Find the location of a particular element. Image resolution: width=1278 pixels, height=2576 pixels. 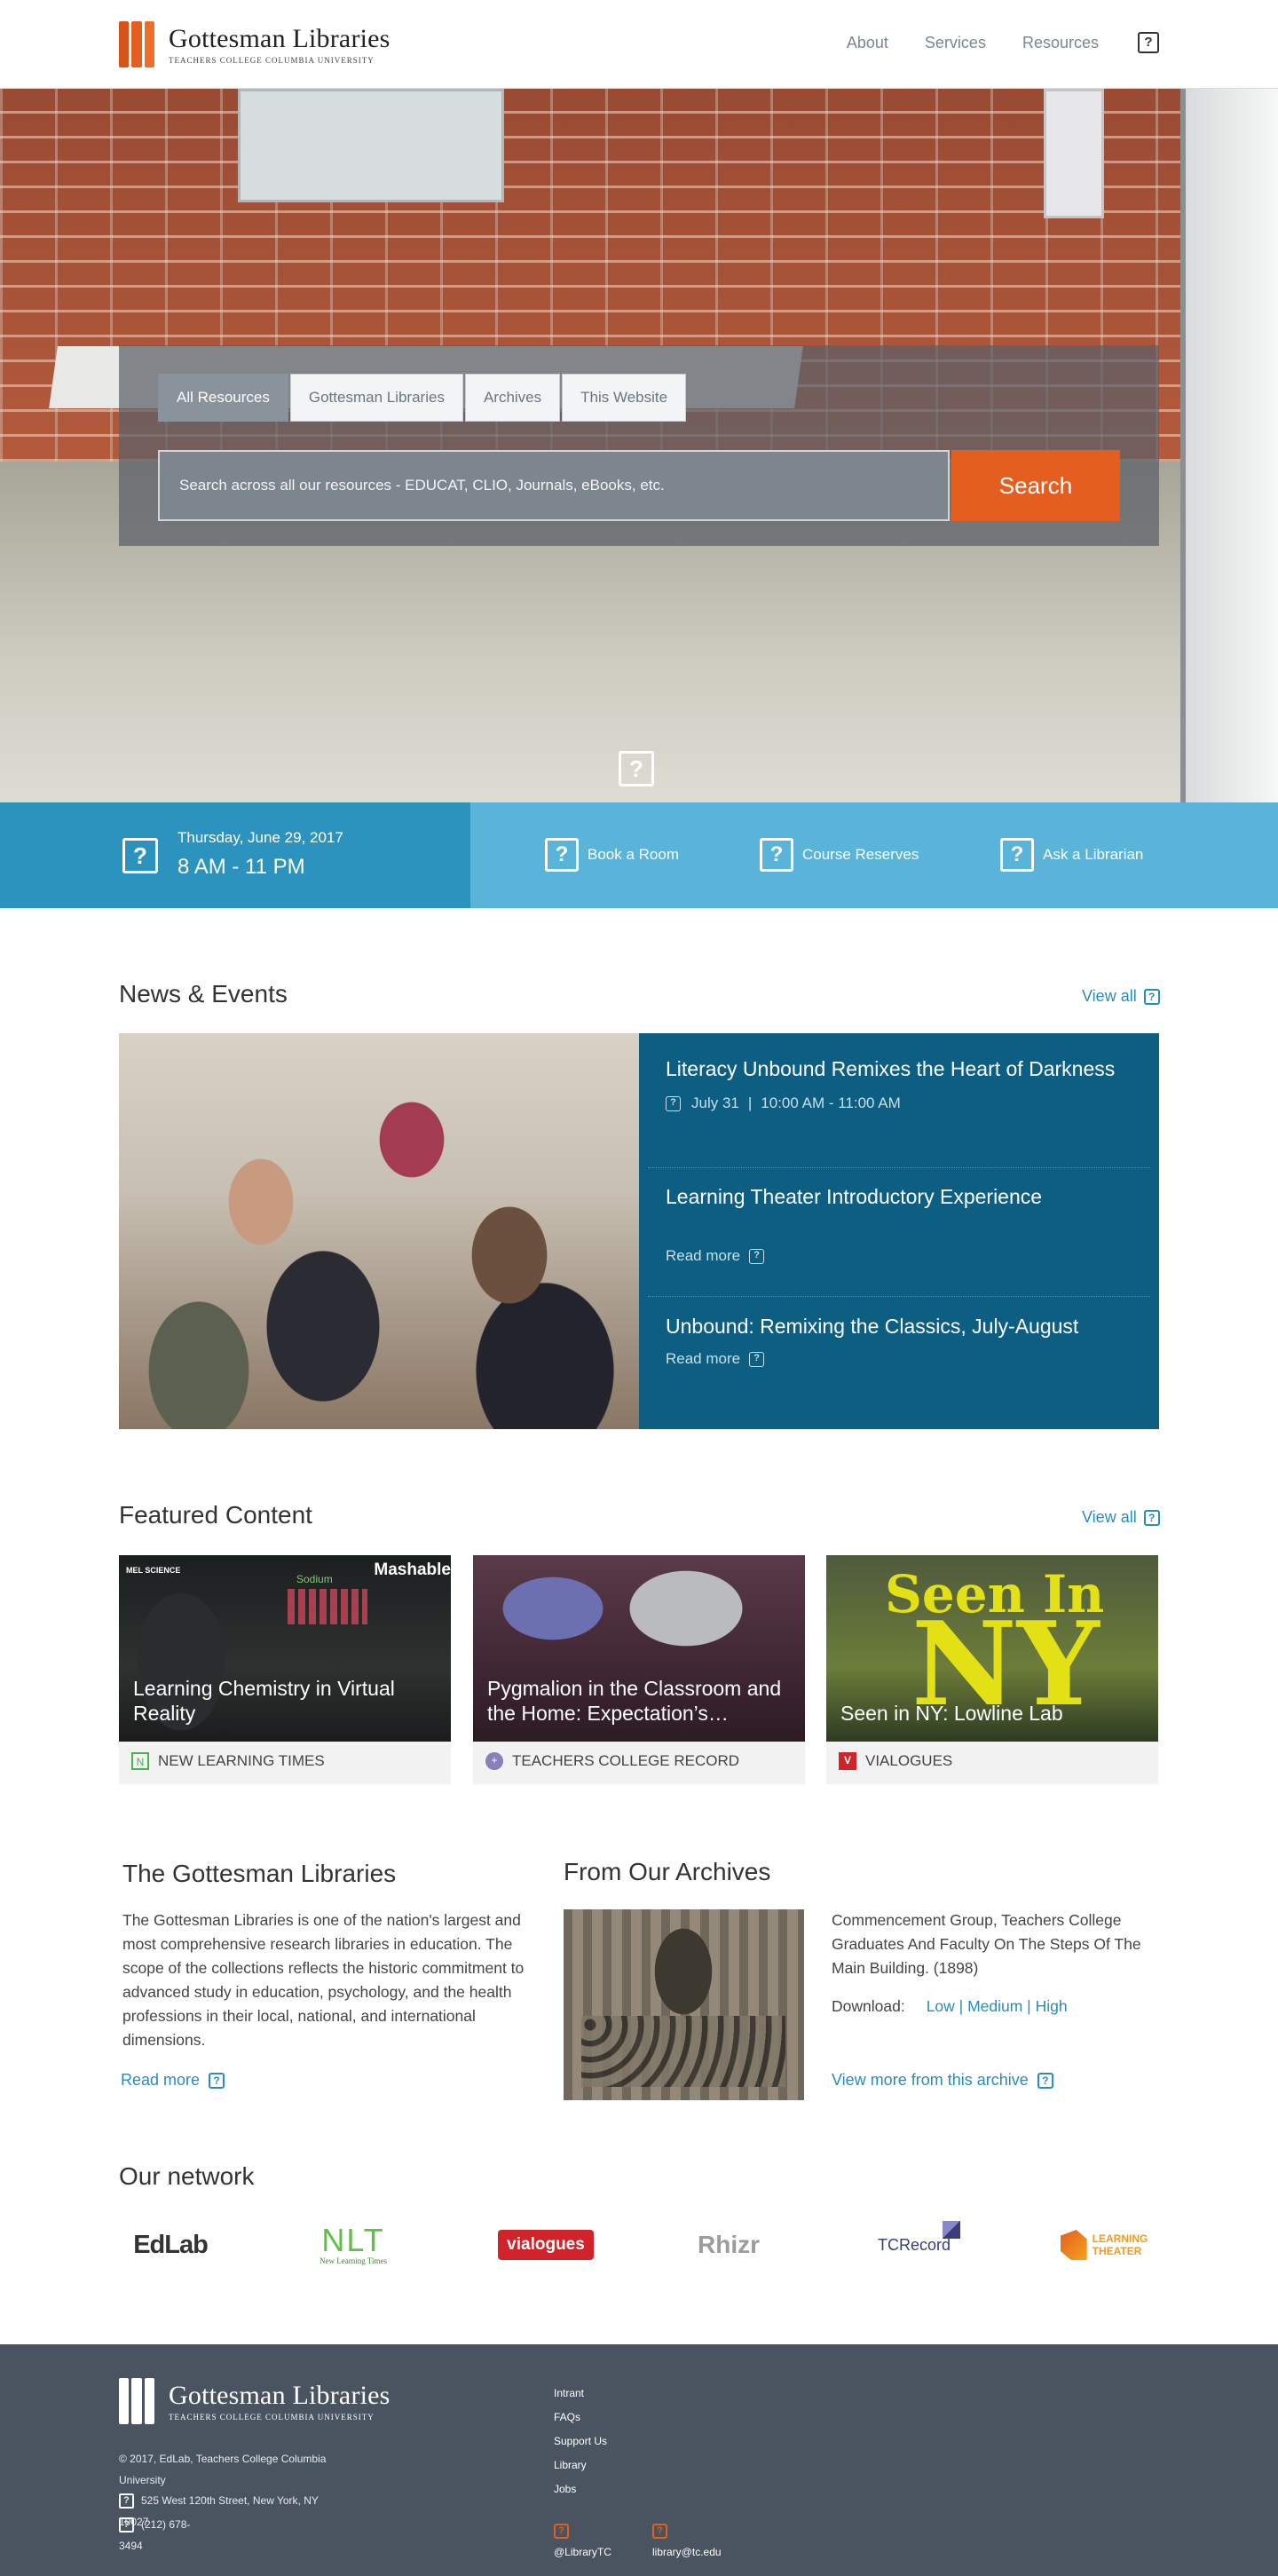

card-title: Seen in NY: Lowline Lab is located at coordinates (952, 1713).